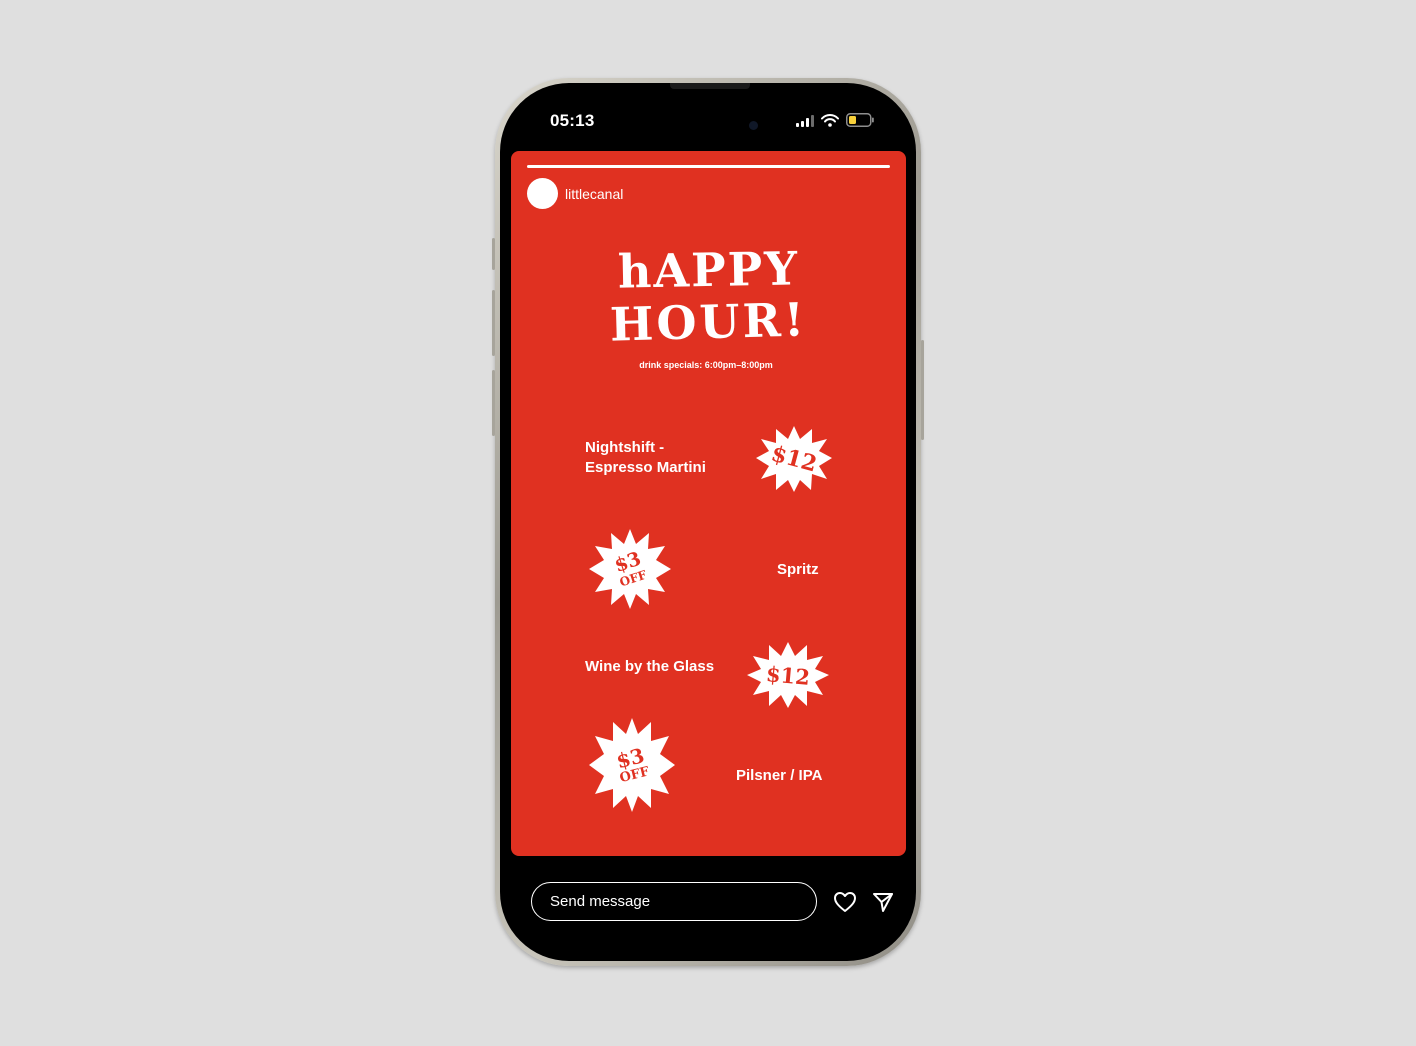 The image size is (1416, 1046). I want to click on story-progress-bar, so click(708, 166).